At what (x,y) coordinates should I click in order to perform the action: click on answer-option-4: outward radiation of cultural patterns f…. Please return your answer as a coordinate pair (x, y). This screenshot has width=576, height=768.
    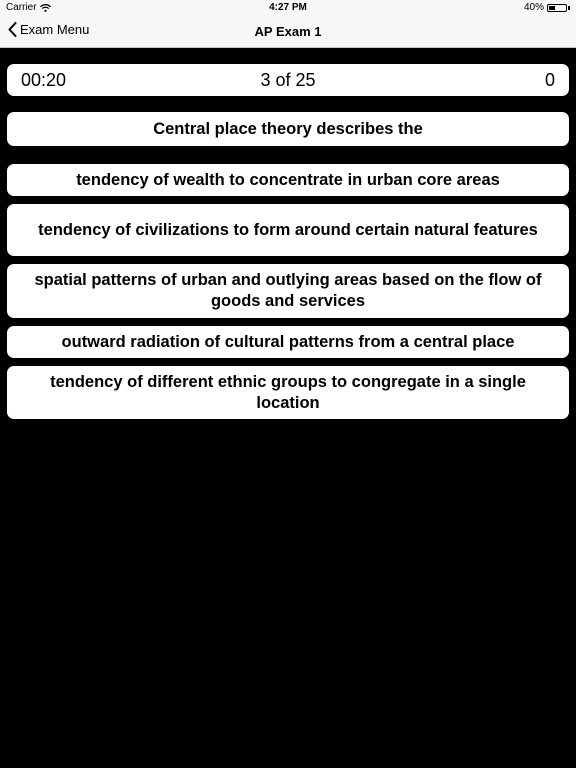
    Looking at the image, I should click on (288, 342).